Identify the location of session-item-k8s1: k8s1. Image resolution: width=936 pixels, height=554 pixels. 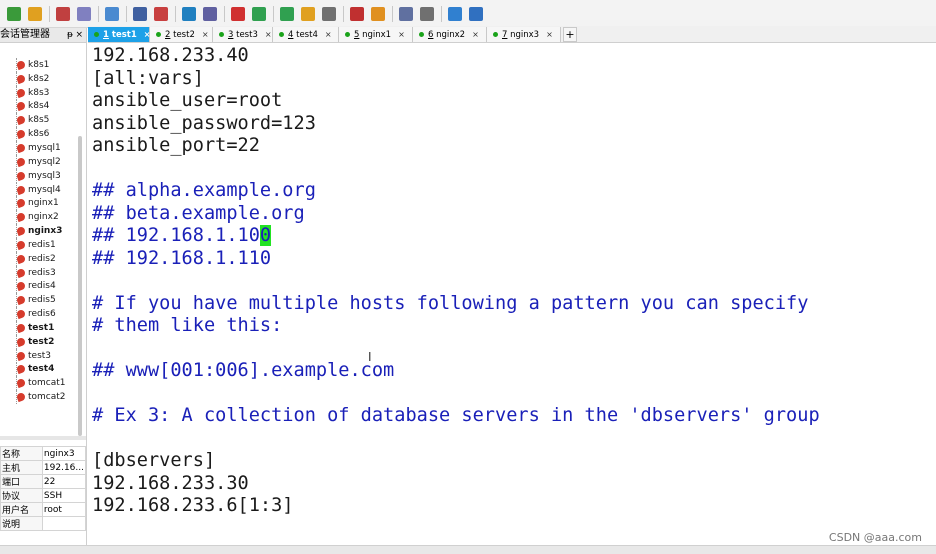
(38, 65).